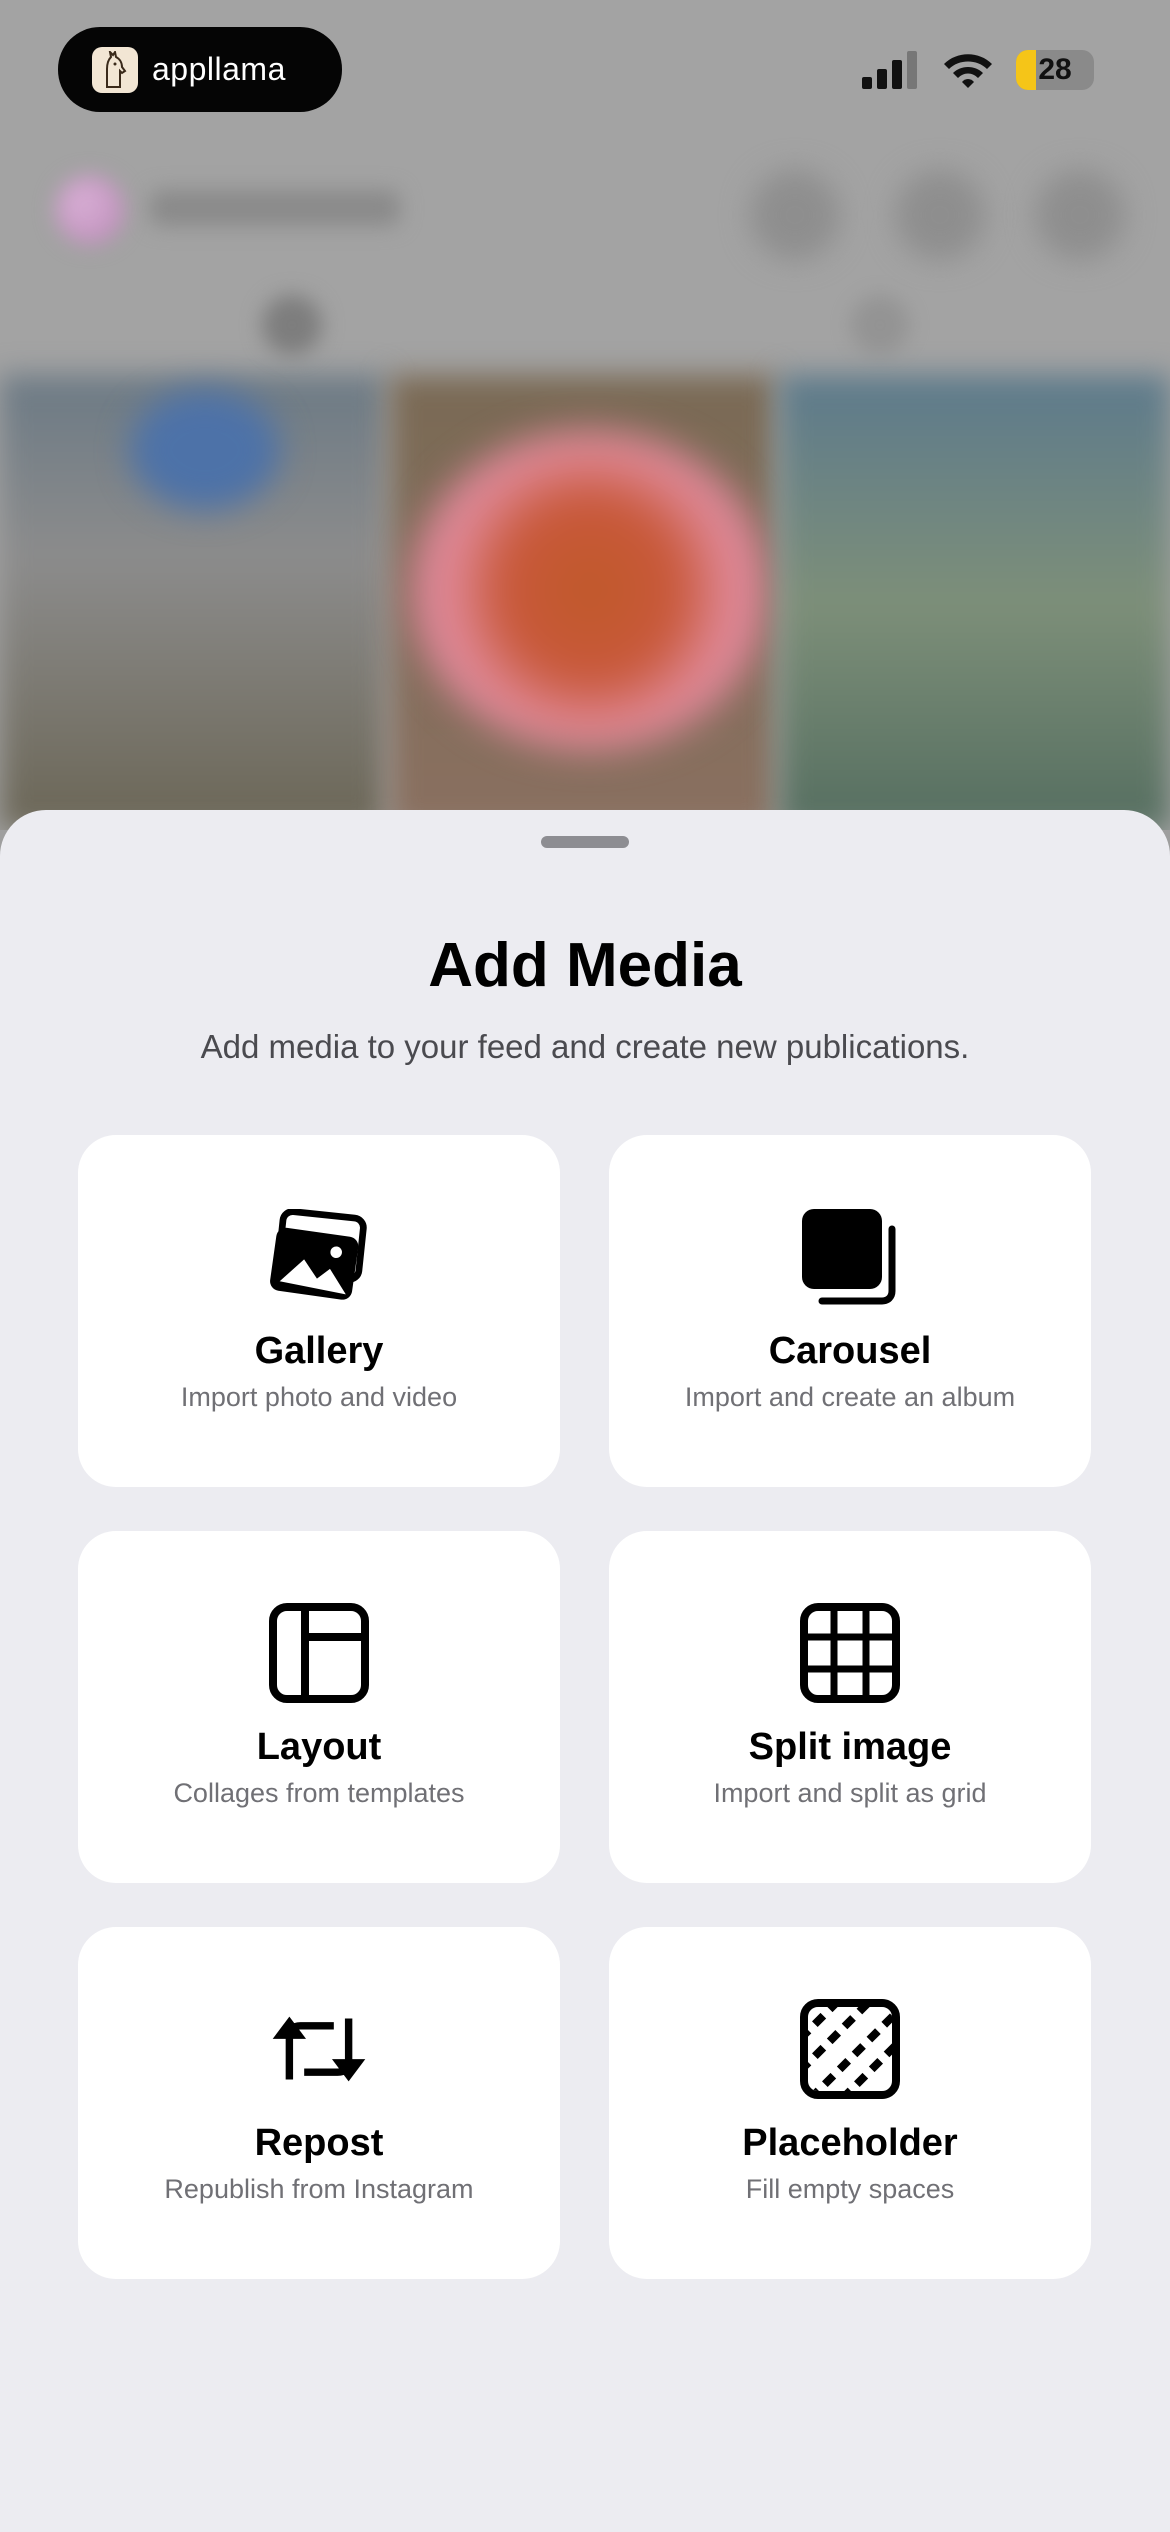  I want to click on cellular-signal-icon, so click(889, 70).